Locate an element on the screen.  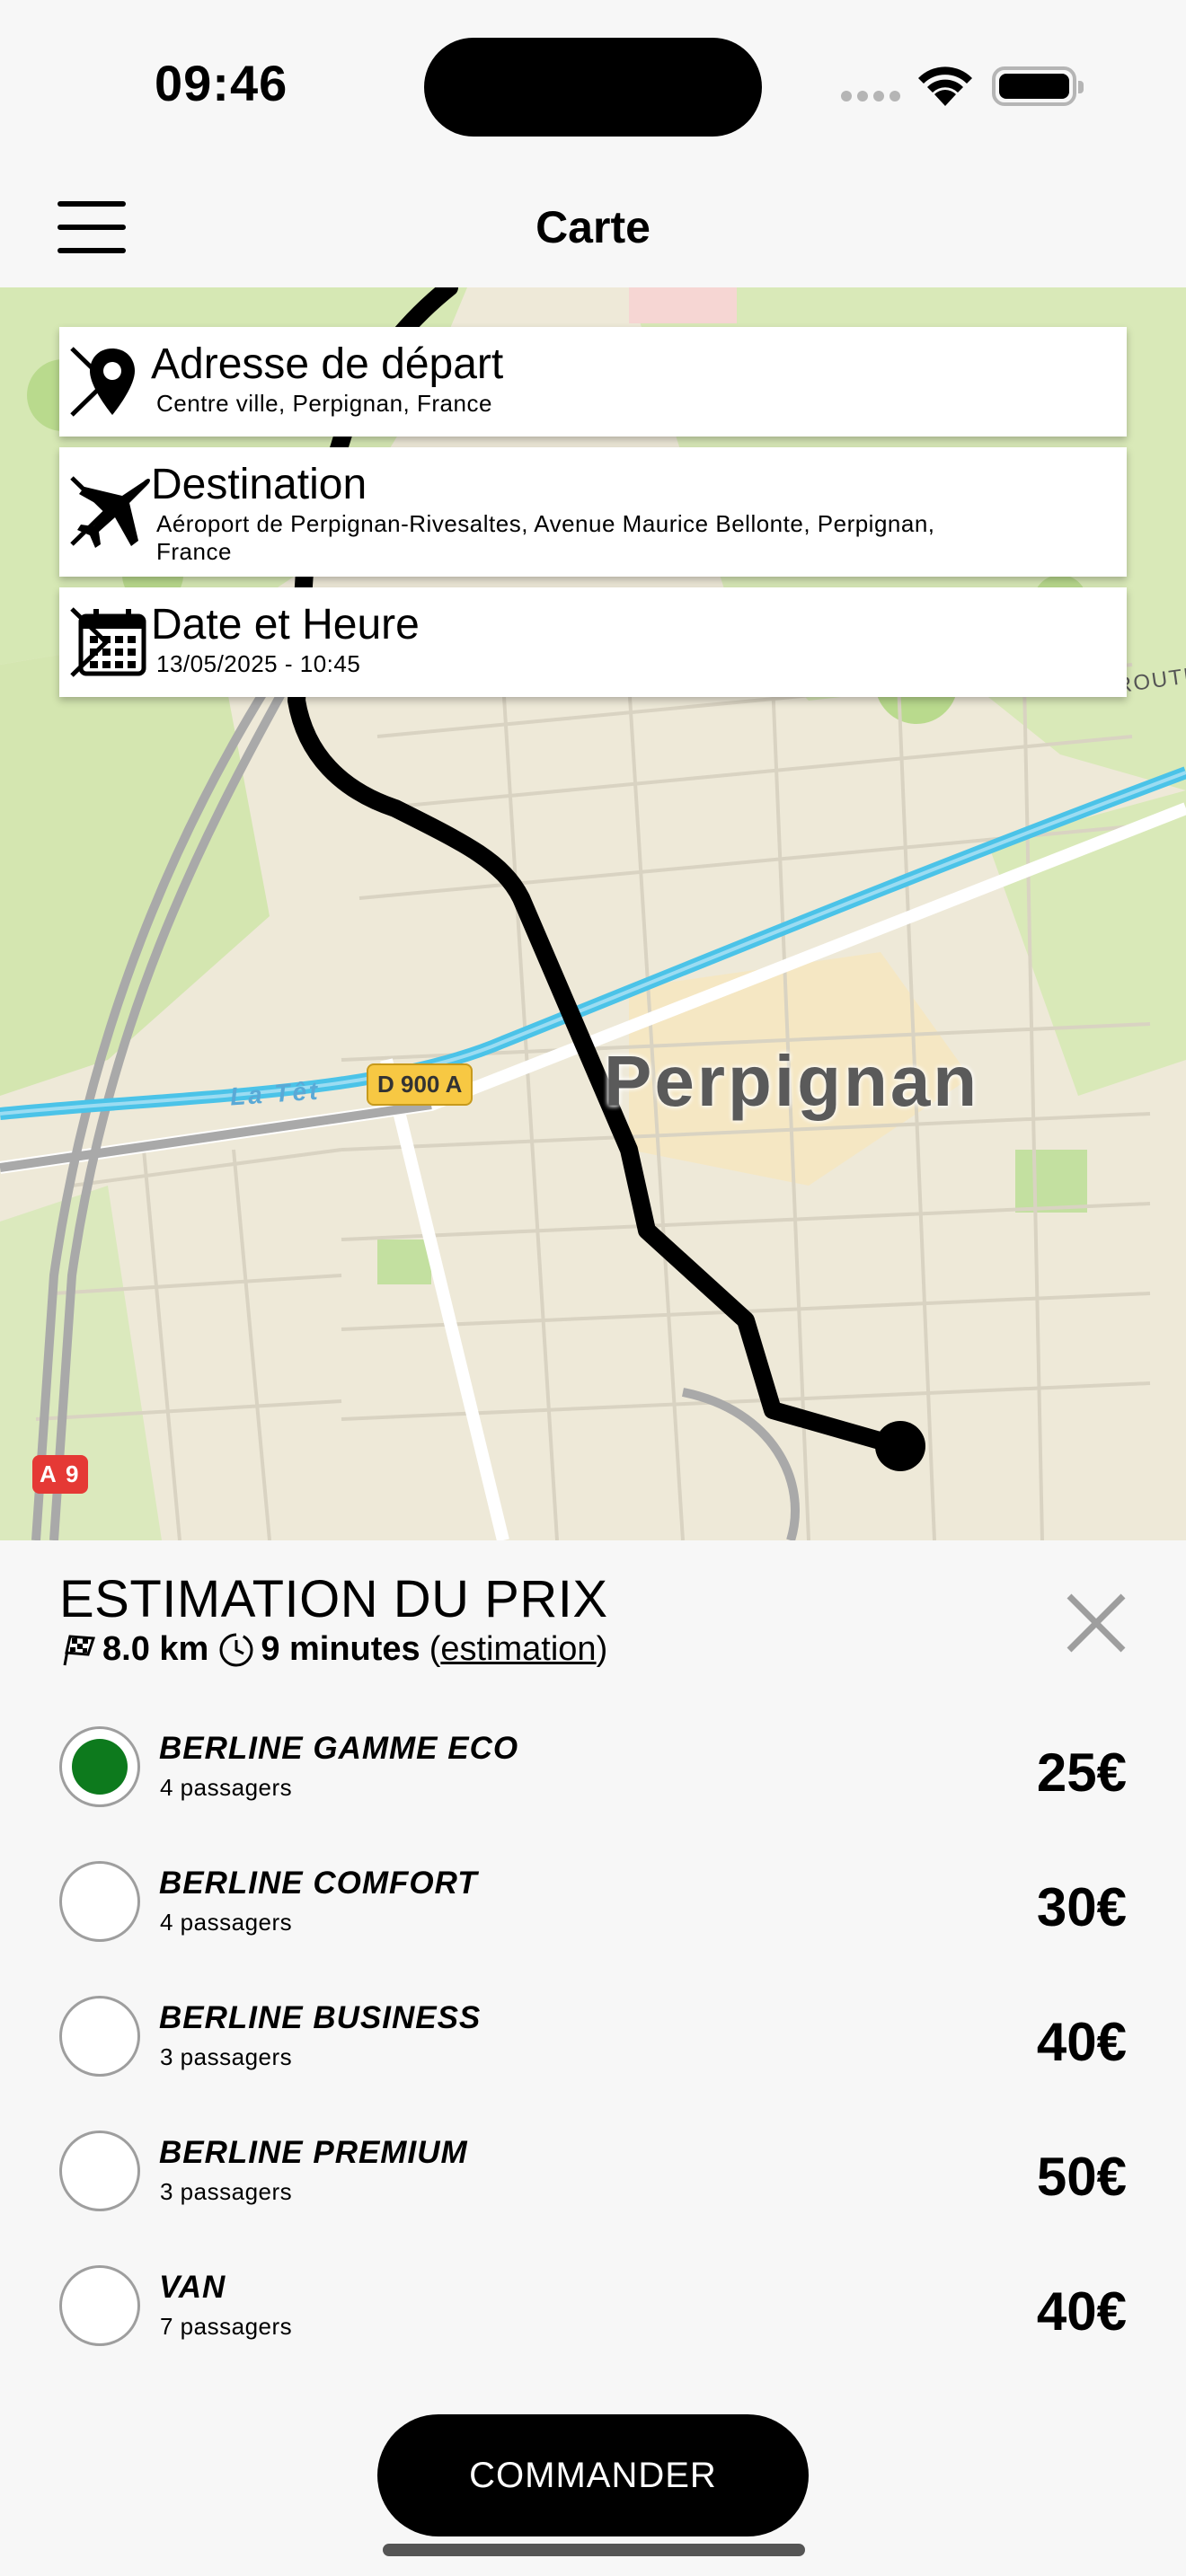
vehicle-option-van: VAN 7 passagers 40€ is located at coordinates (593, 2307).